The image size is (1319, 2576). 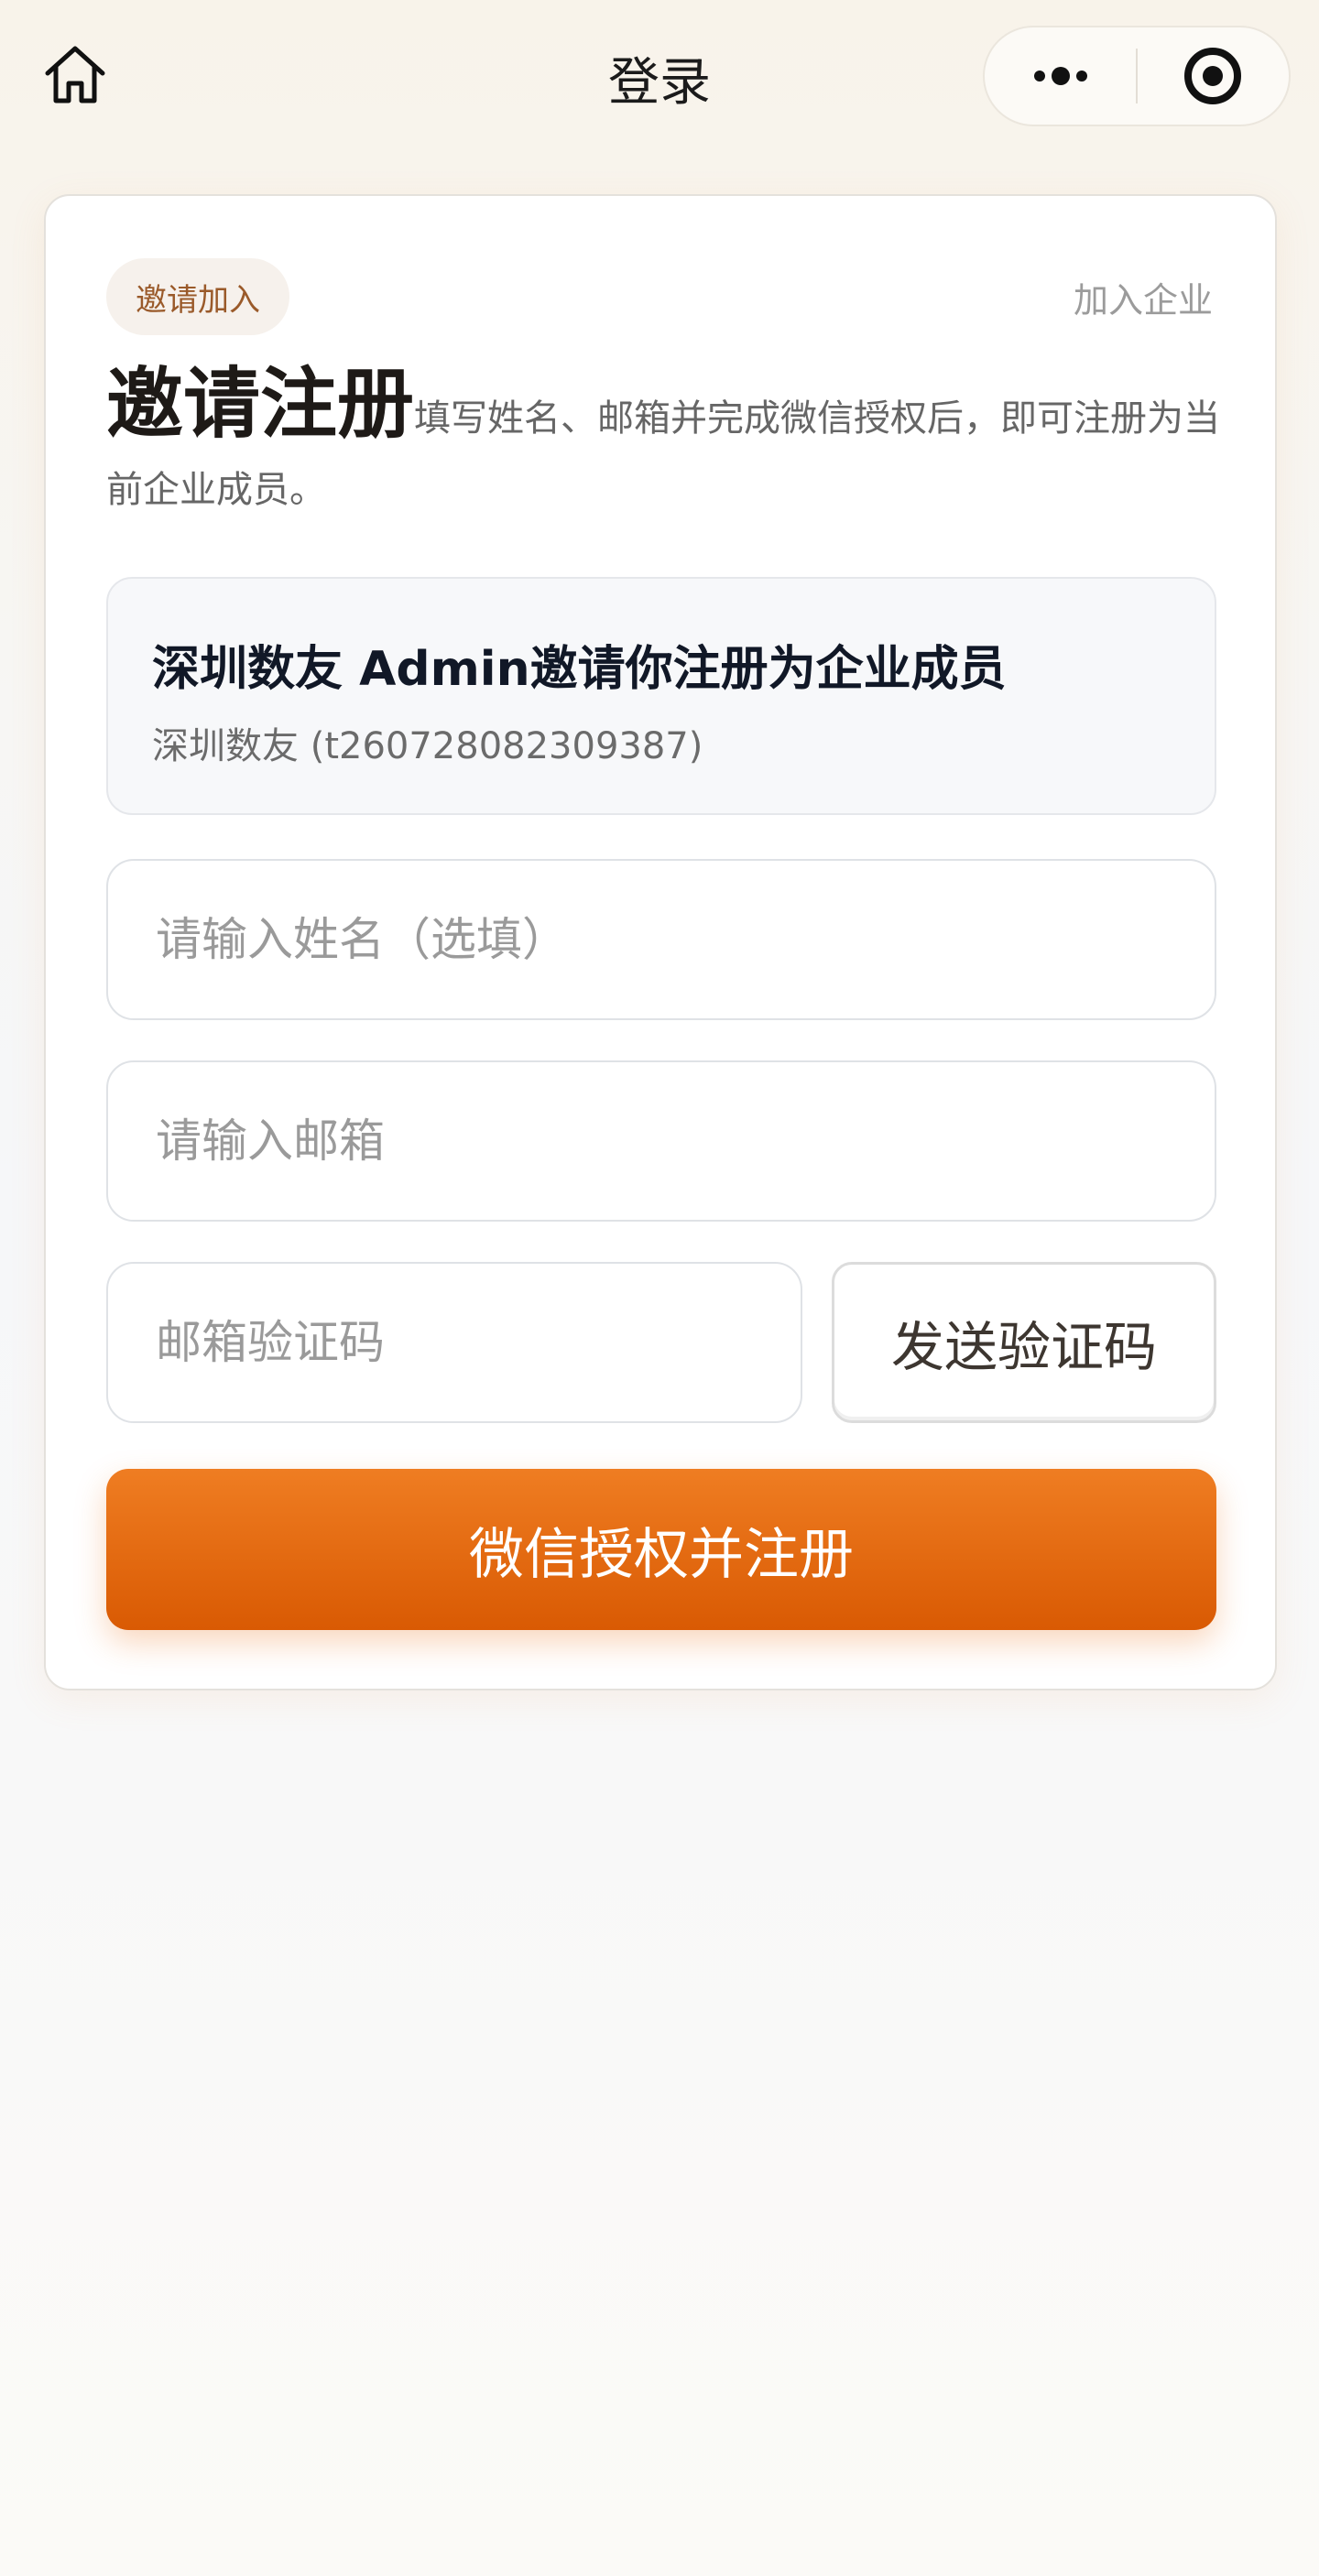 I want to click on email-code-input, so click(x=454, y=1342).